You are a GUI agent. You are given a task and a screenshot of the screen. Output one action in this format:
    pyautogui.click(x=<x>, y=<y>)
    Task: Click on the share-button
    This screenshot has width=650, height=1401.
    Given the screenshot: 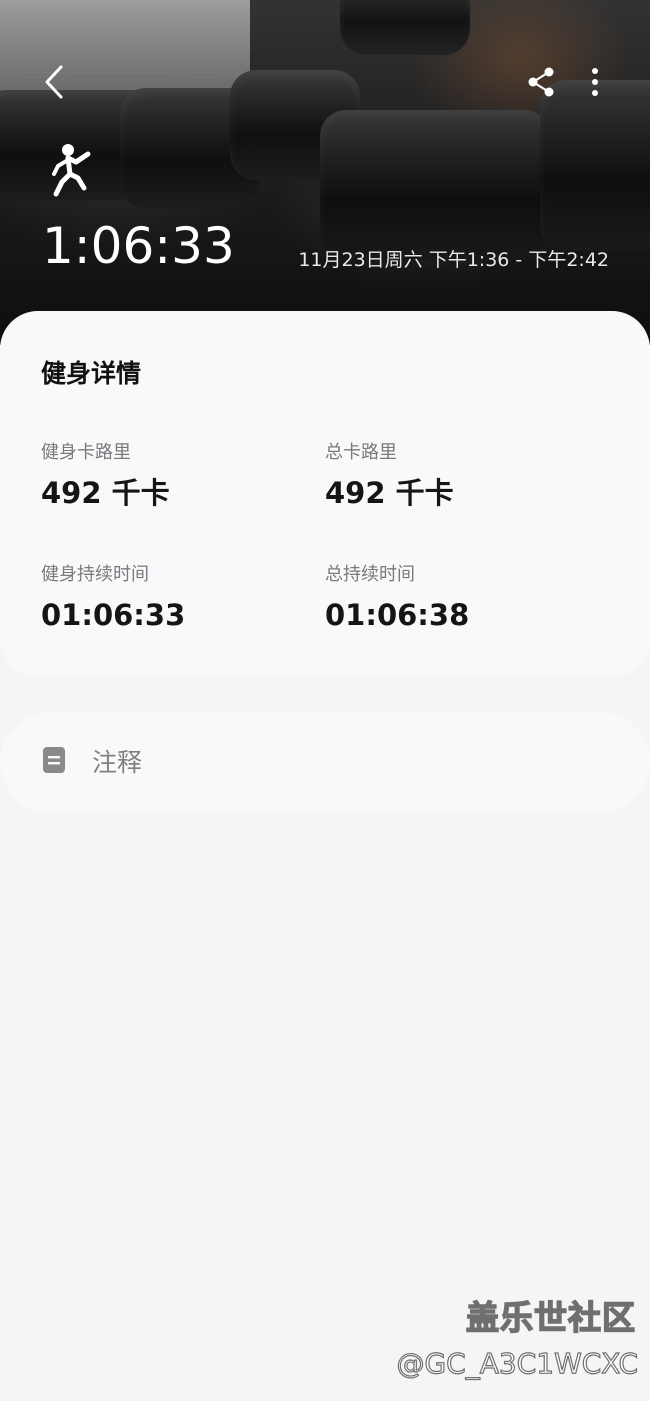 What is the action you would take?
    pyautogui.click(x=541, y=82)
    